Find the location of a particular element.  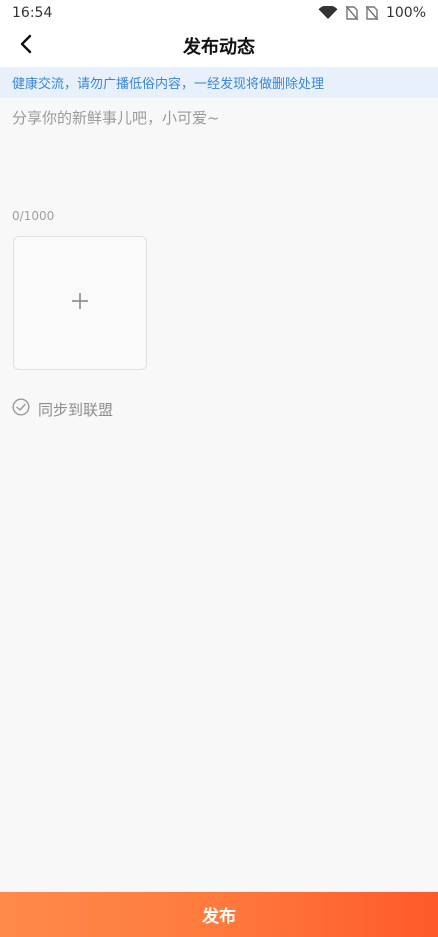

sync-label: 同步到联盟 is located at coordinates (76, 409).